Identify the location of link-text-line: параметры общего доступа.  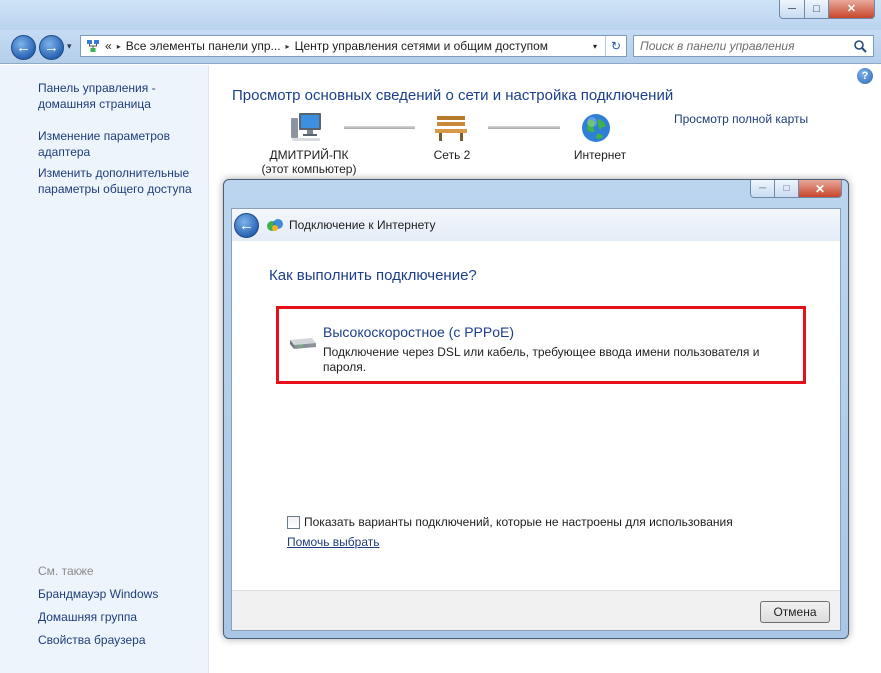
(115, 189).